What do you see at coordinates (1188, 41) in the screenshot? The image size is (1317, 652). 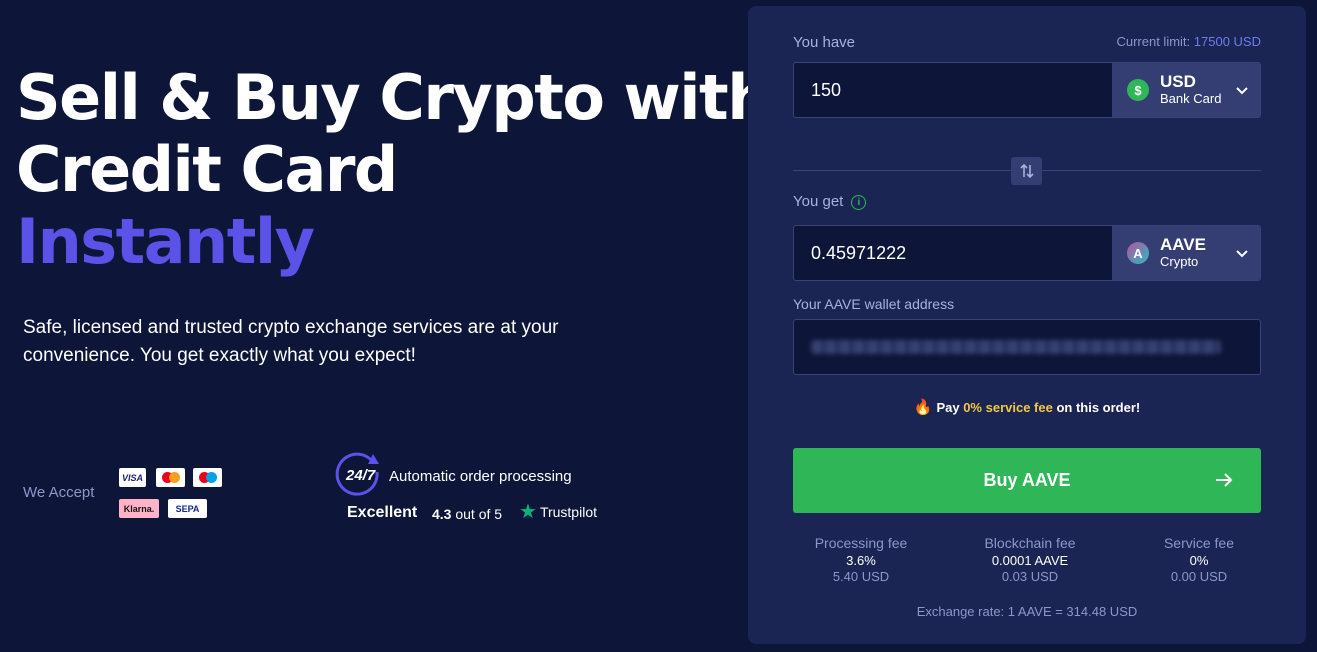 I see `current-limit: Current limit: 17500 USD` at bounding box center [1188, 41].